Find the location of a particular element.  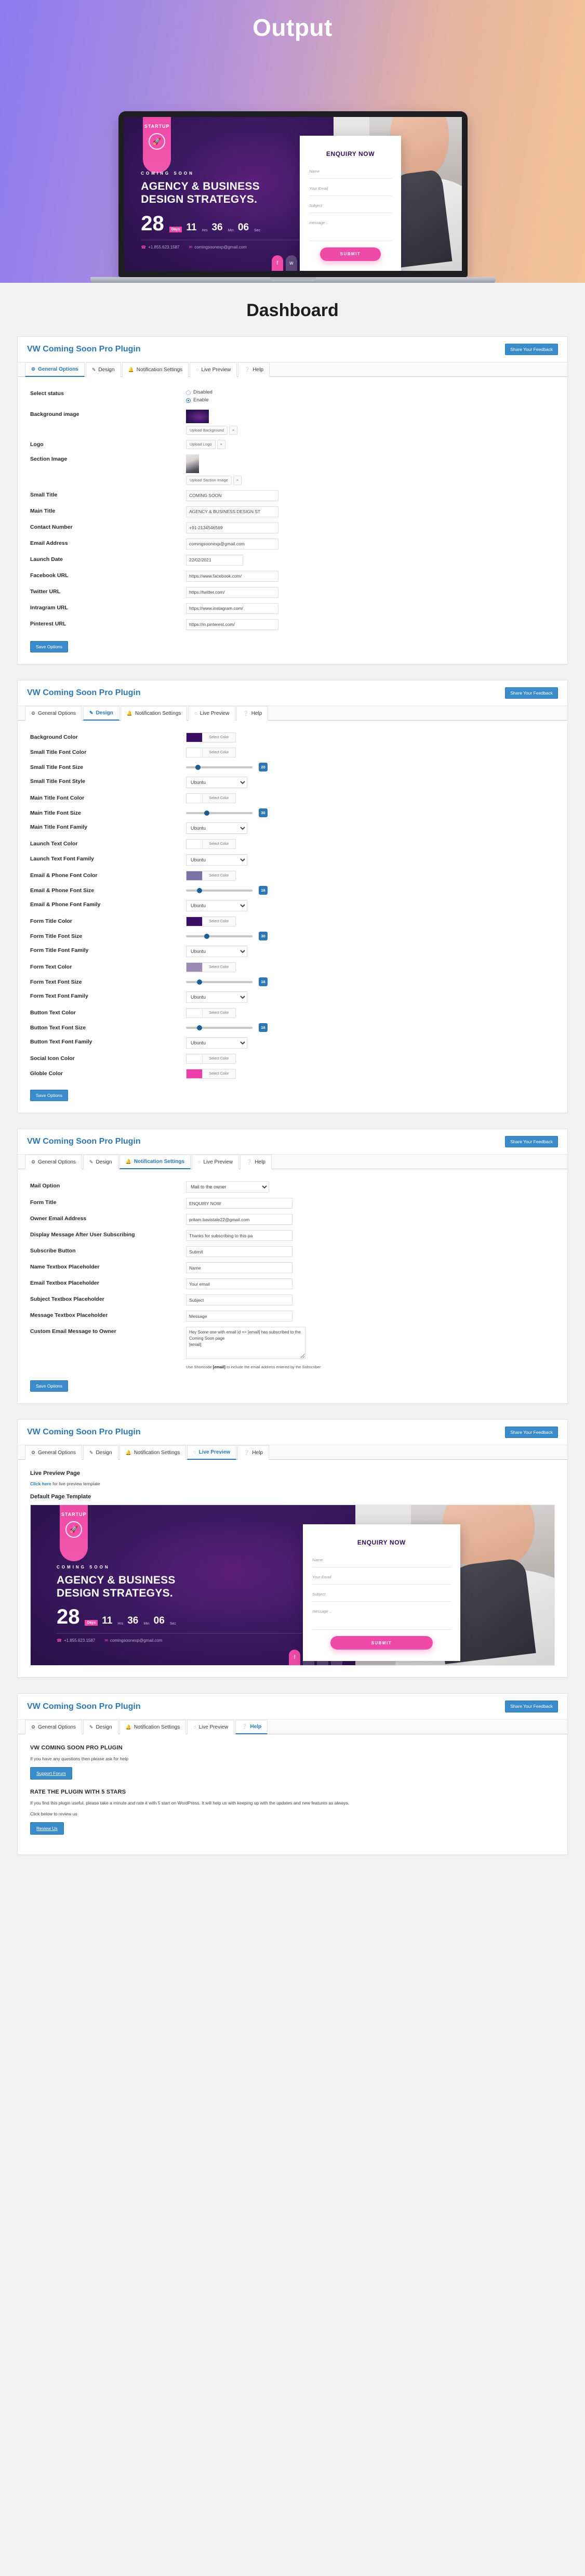

remove-background-button: × is located at coordinates (234, 430).